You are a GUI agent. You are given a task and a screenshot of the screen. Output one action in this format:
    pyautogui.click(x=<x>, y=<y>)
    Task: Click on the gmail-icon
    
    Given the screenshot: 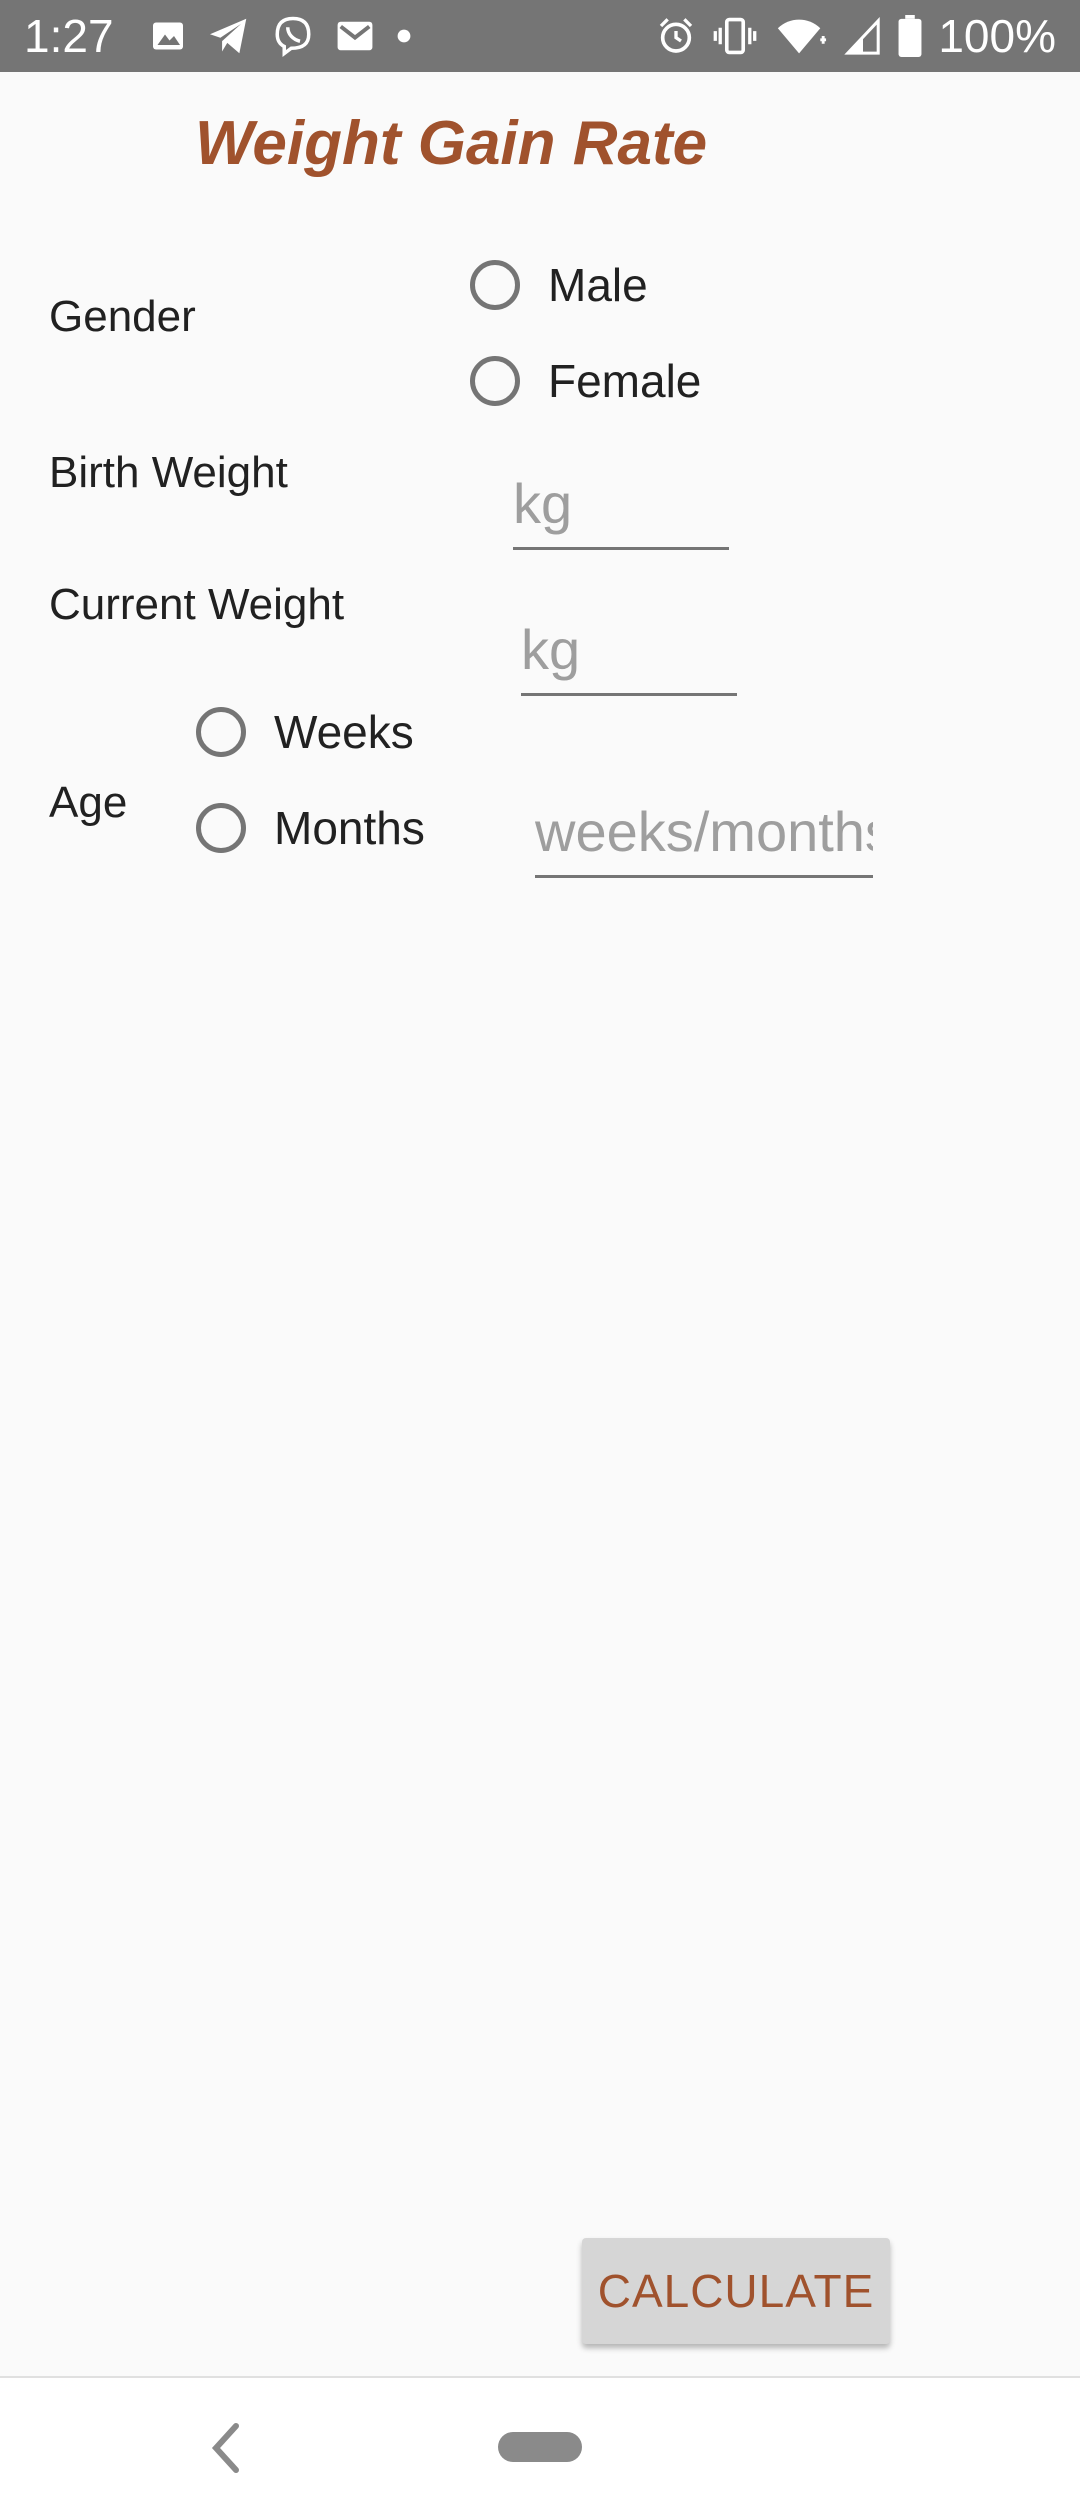 What is the action you would take?
    pyautogui.click(x=355, y=36)
    